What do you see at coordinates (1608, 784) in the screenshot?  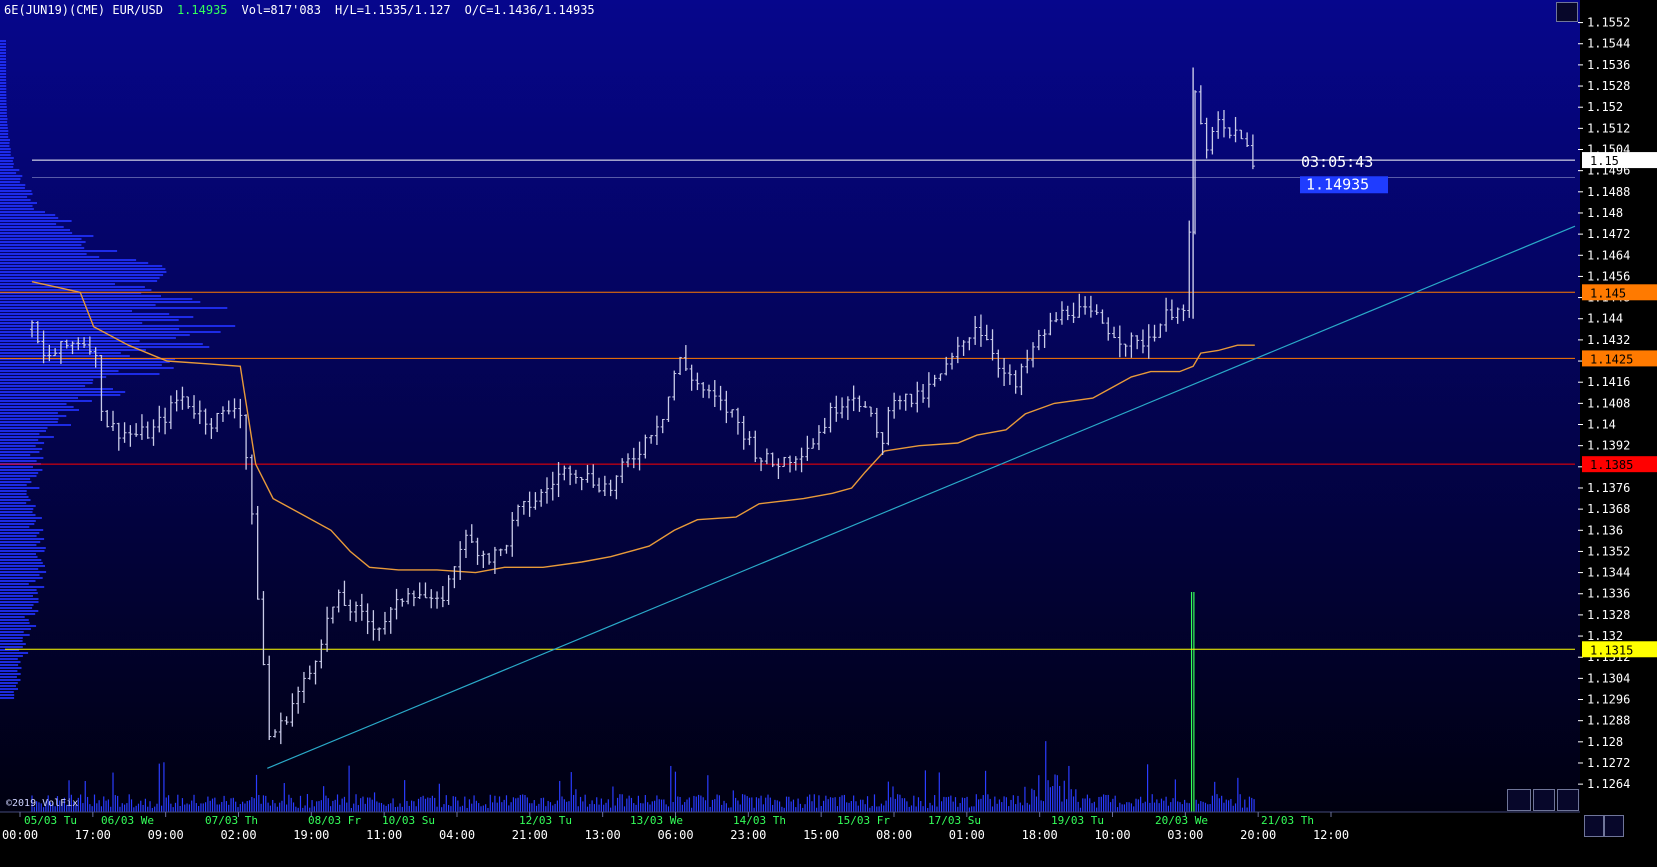 I see `price-tick-label: 1.1264` at bounding box center [1608, 784].